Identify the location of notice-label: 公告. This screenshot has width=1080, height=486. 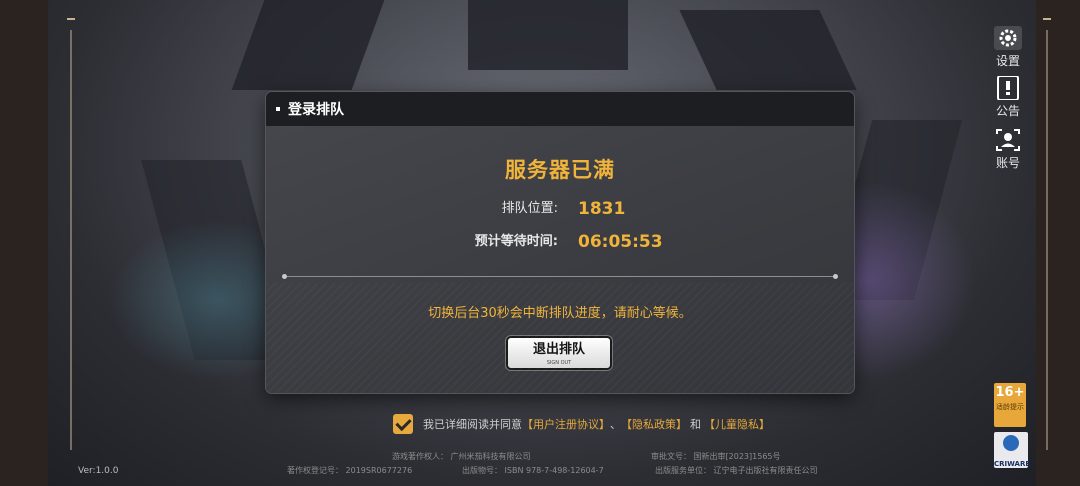
(1007, 111).